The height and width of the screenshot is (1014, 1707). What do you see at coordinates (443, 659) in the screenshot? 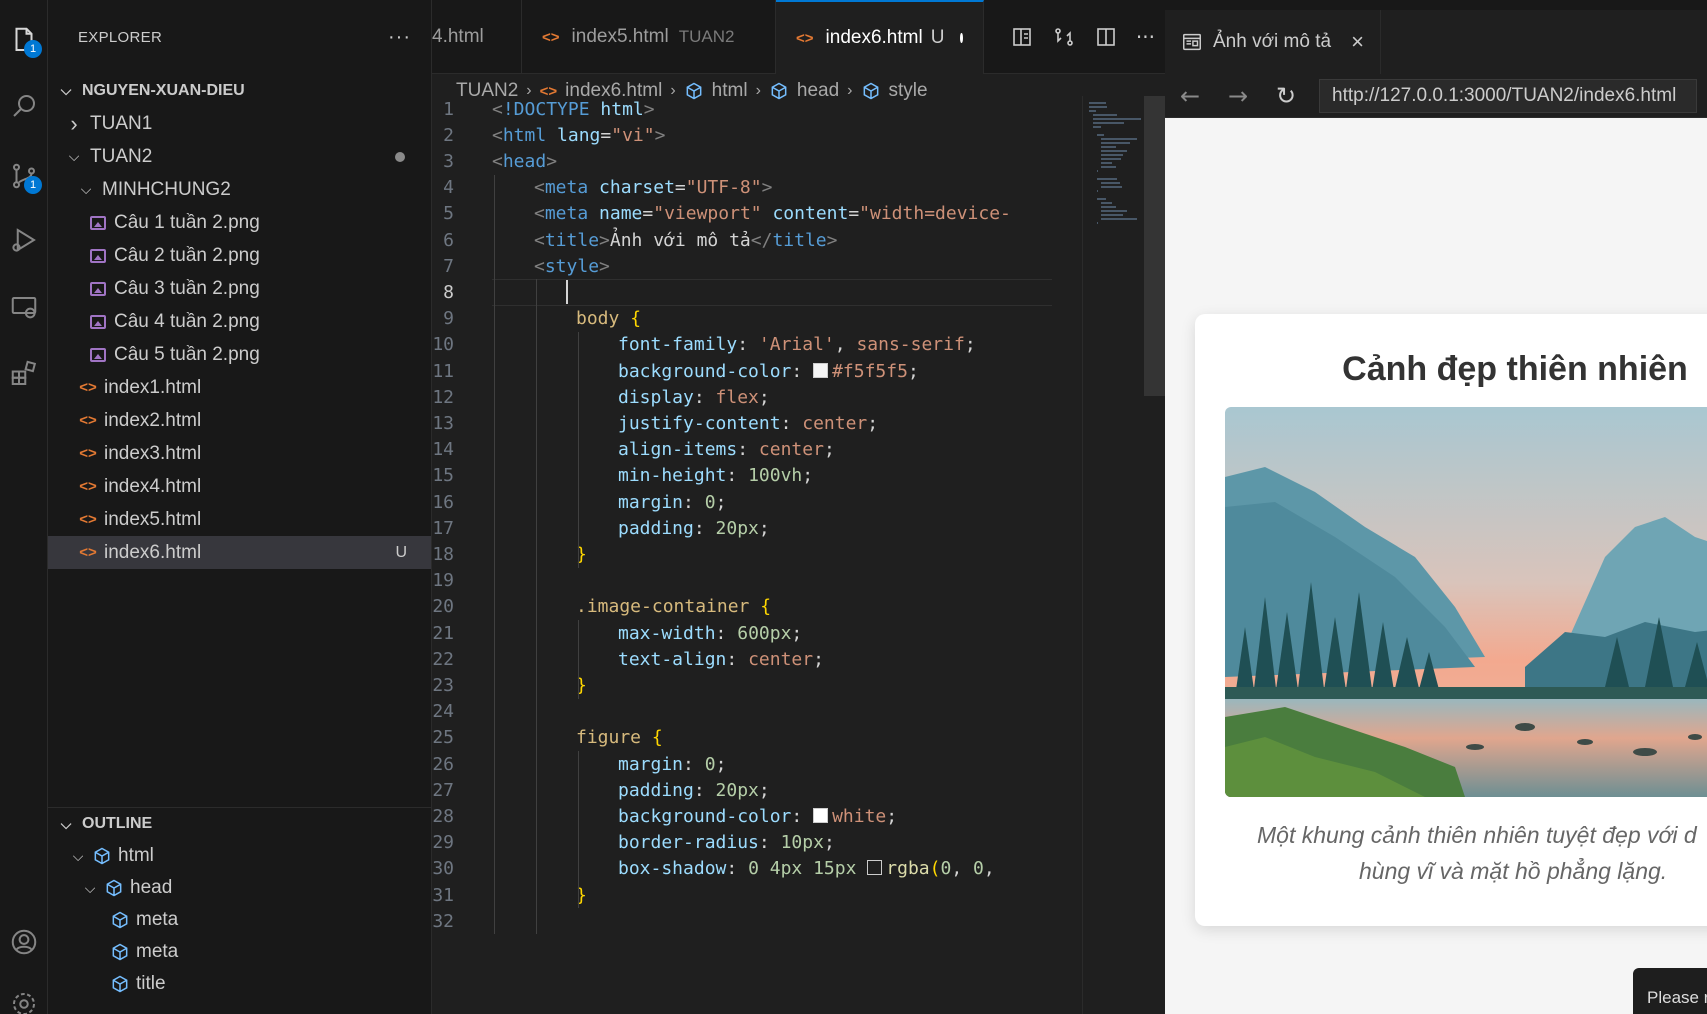
I see `line-number: 22` at bounding box center [443, 659].